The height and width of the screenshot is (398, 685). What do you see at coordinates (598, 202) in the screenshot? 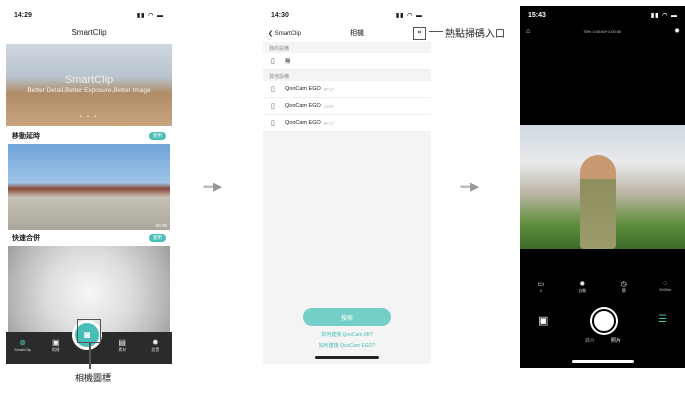
I see `preview-subject` at bounding box center [598, 202].